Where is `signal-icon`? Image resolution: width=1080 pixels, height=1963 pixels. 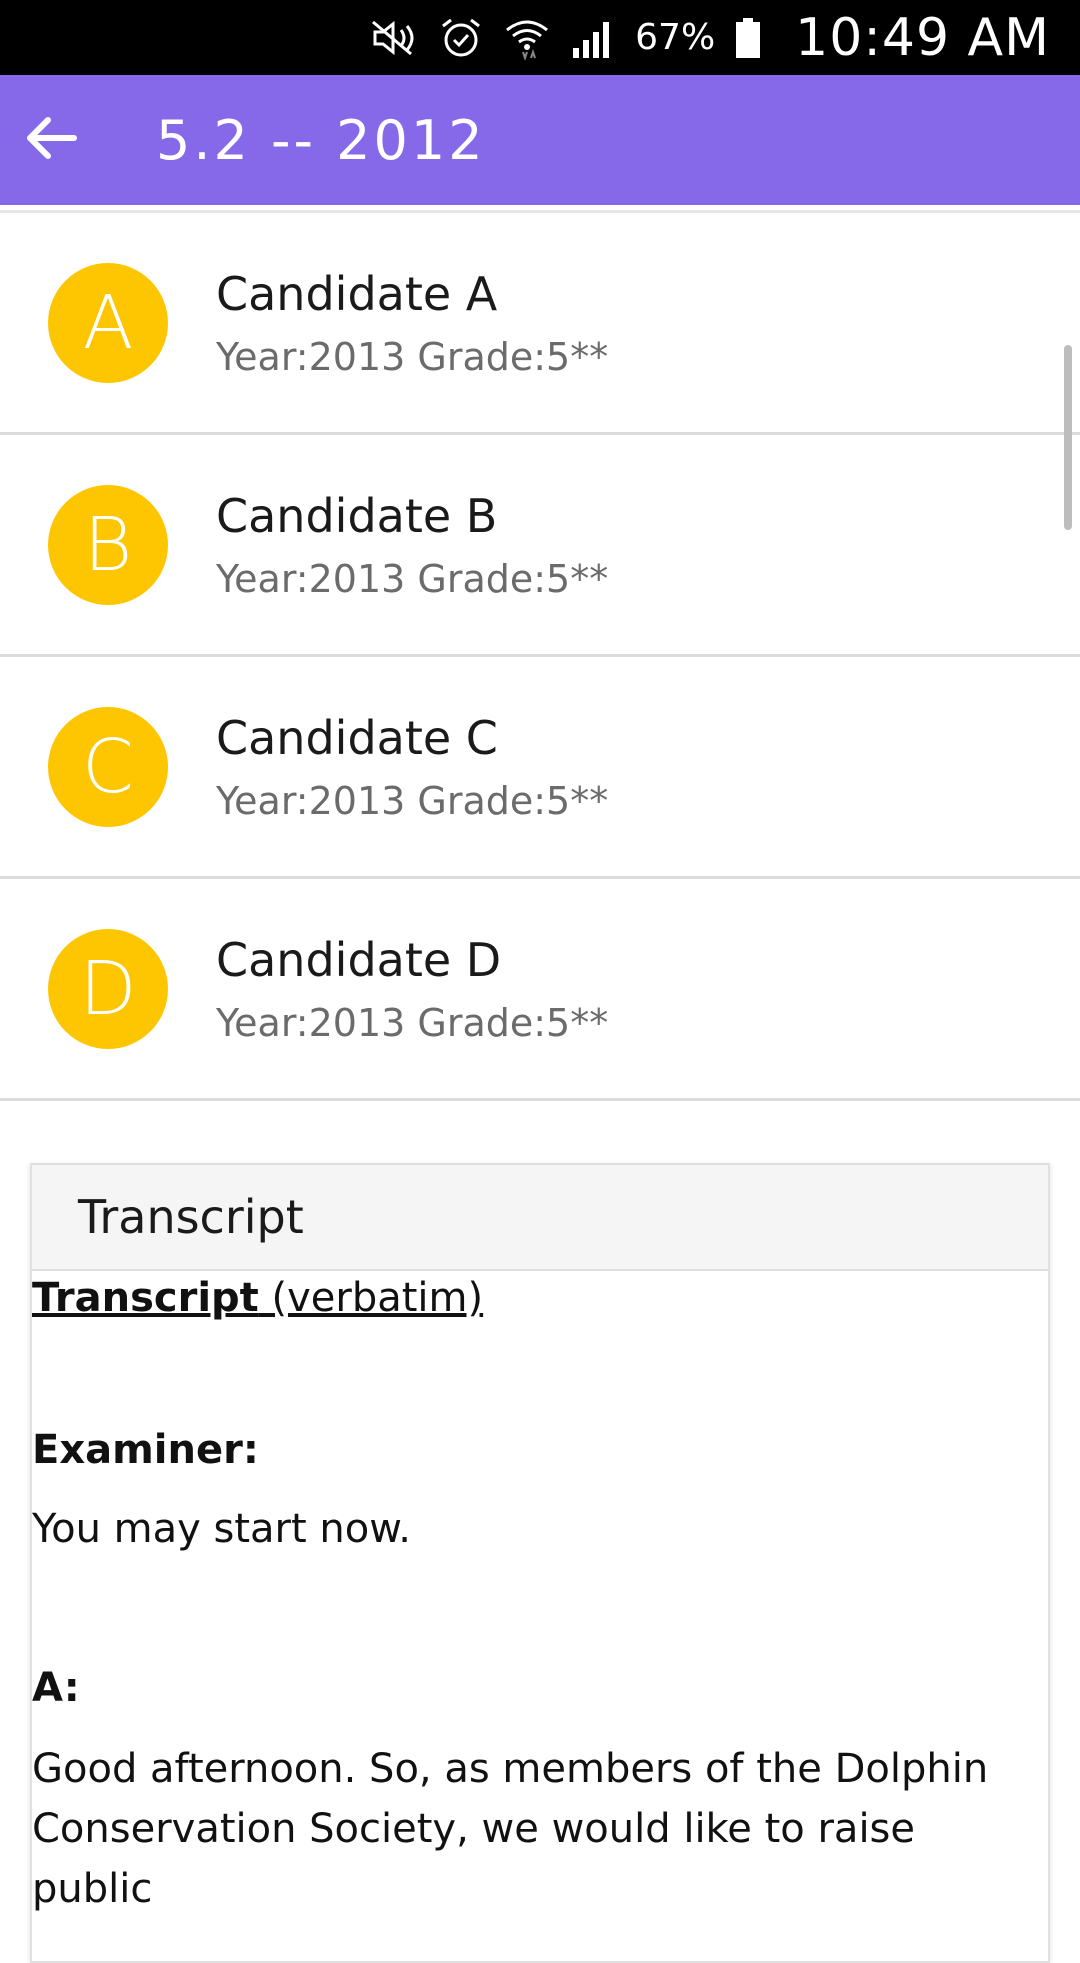
signal-icon is located at coordinates (593, 38).